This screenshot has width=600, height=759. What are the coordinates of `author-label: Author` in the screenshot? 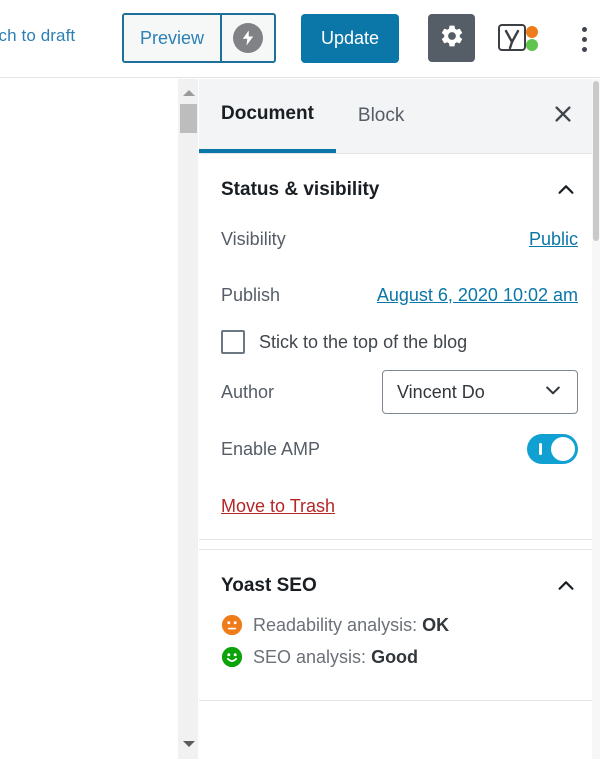 It's located at (248, 391).